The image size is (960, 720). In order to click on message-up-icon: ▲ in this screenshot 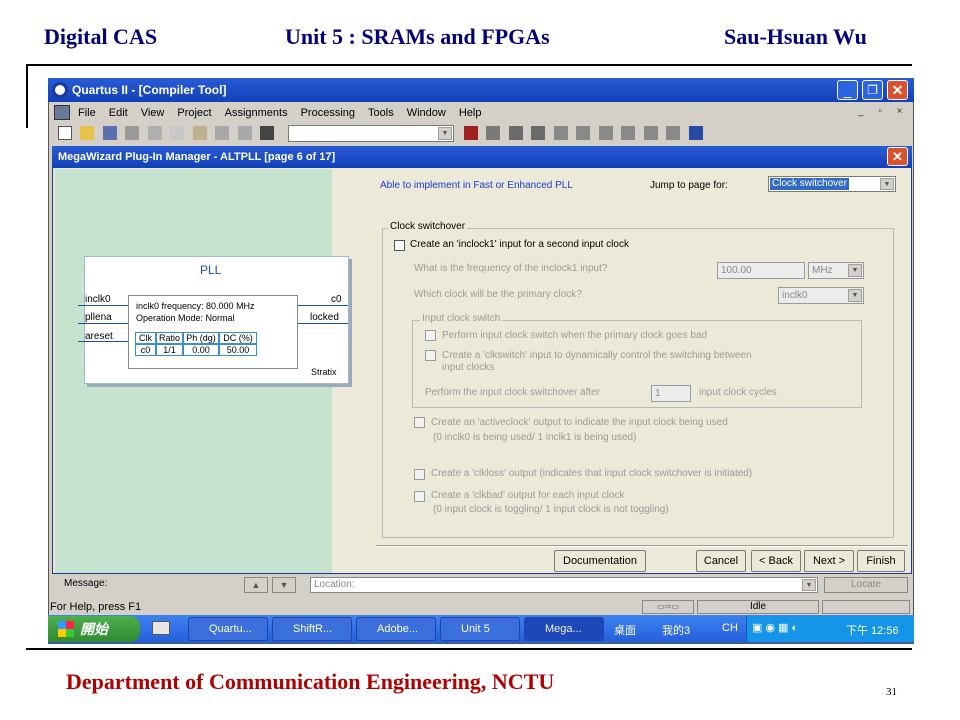, I will do `click(256, 585)`.